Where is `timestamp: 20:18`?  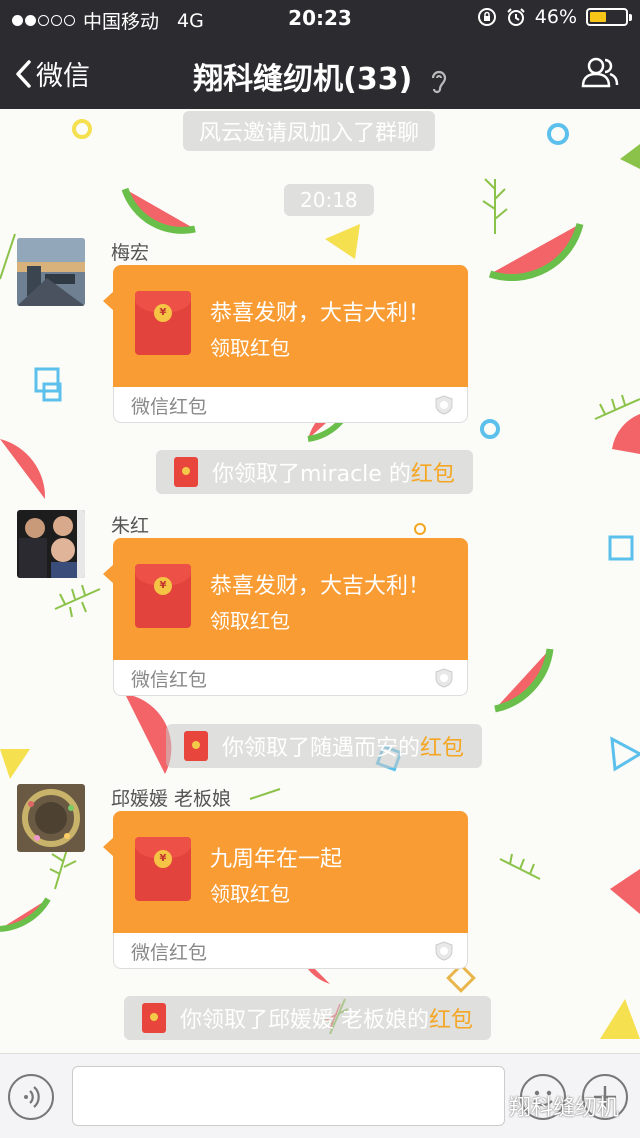
timestamp: 20:18 is located at coordinates (329, 200).